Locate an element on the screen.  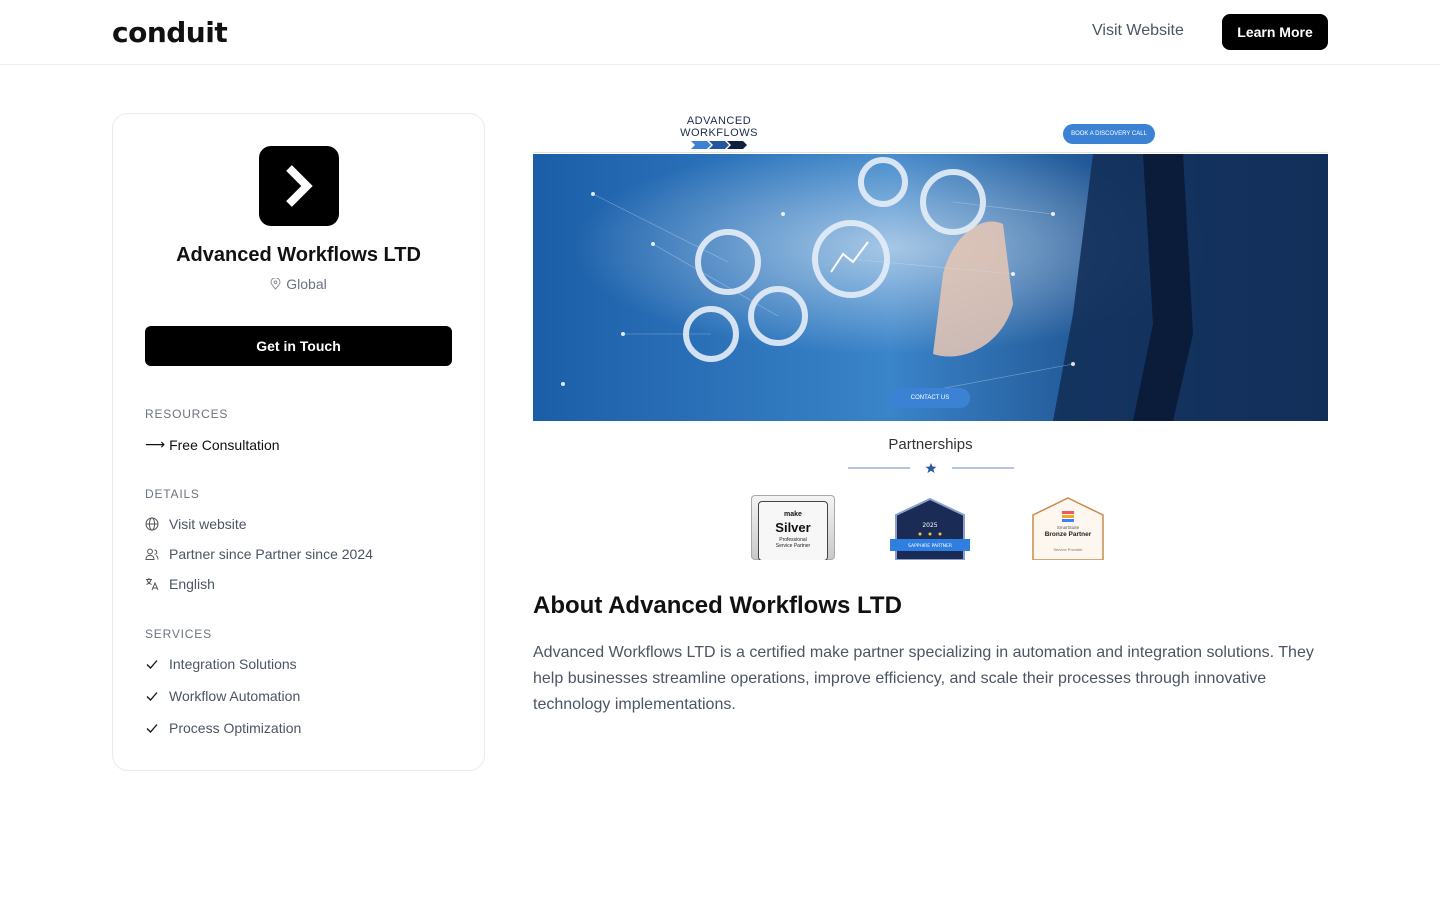
resource-label: Free Consultation is located at coordinates (224, 444).